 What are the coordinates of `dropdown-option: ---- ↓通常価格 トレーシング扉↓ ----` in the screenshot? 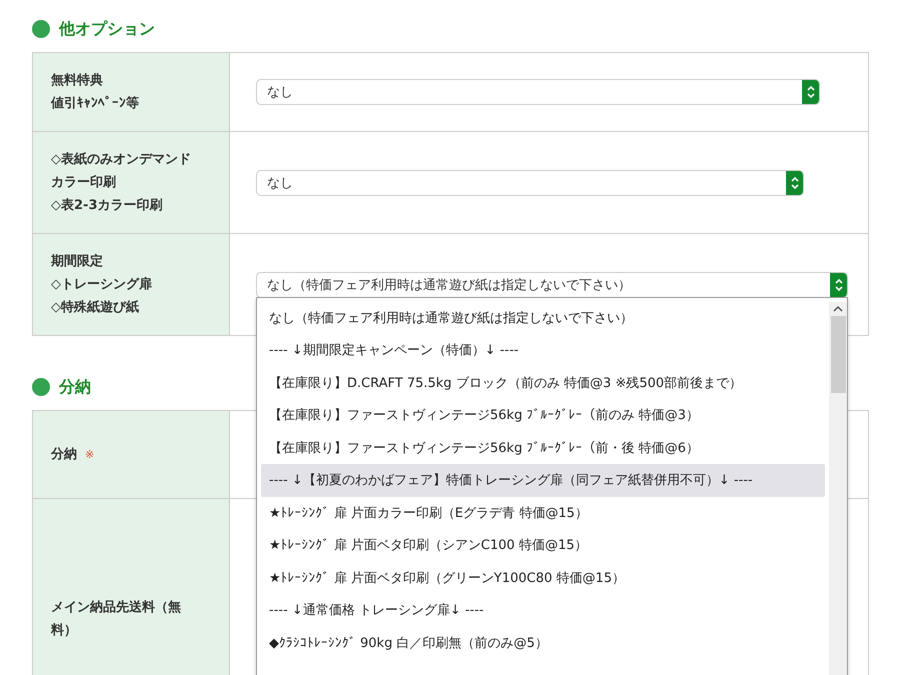 It's located at (543, 610).